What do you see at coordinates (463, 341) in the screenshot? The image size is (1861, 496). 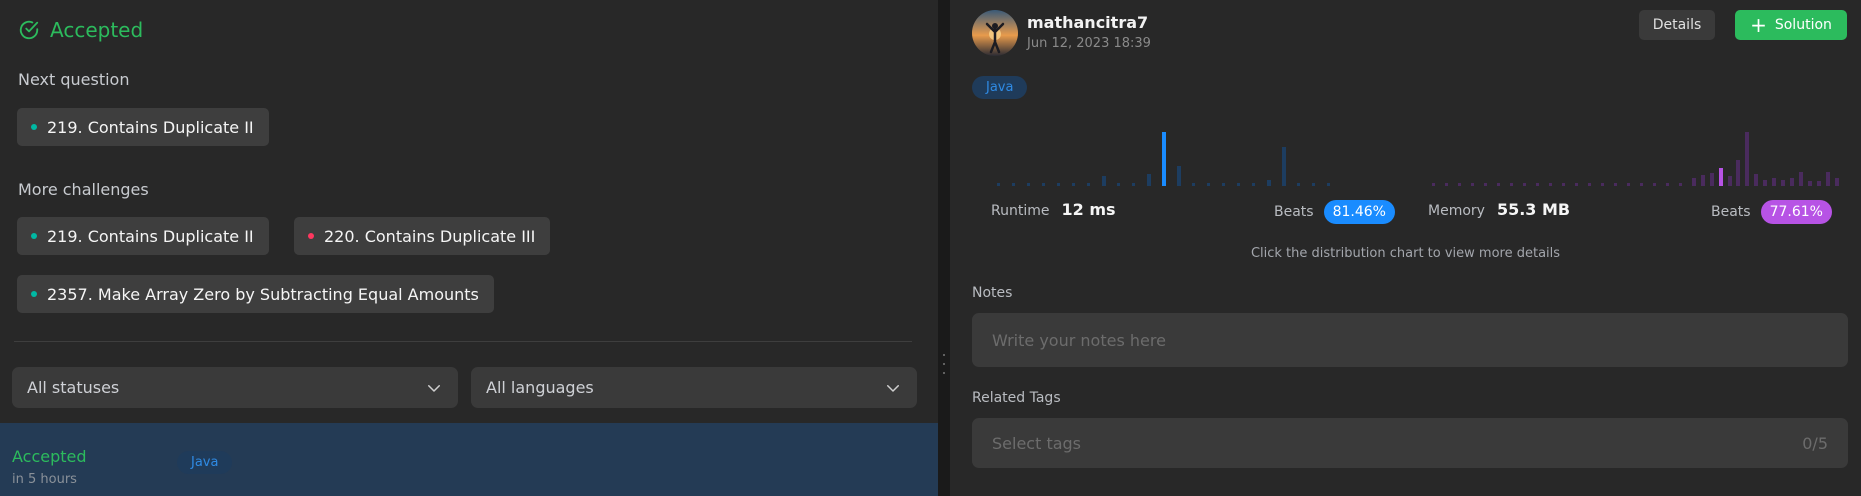 I see `divider-line` at bounding box center [463, 341].